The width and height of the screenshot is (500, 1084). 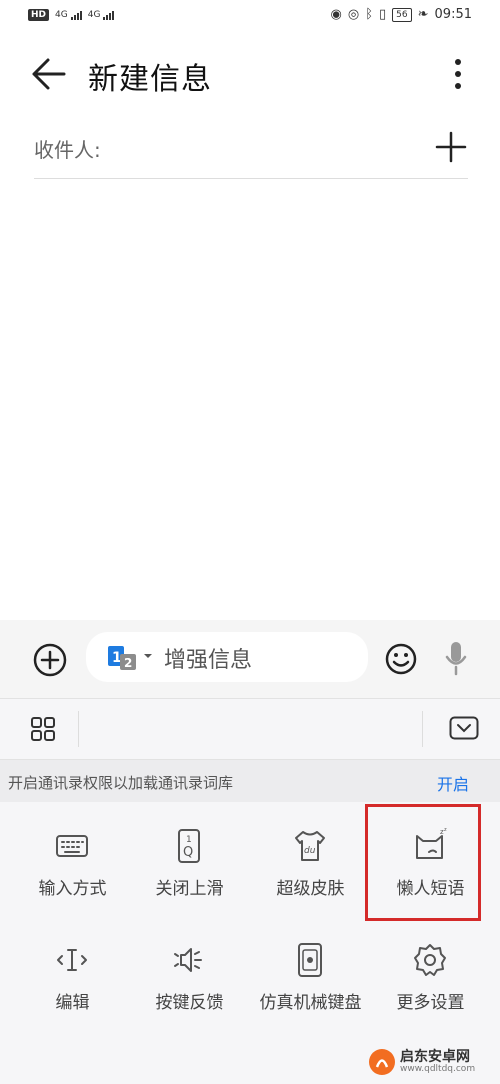 I want to click on tile-input-method: 输入方式, so click(x=72, y=863).